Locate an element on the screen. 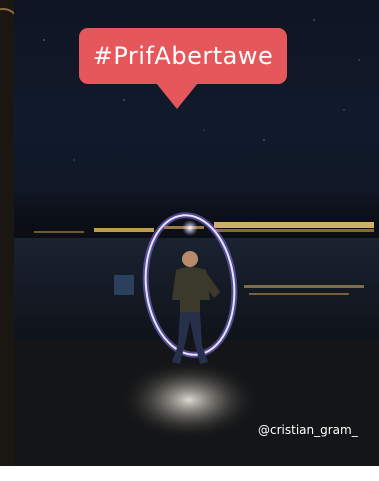 The height and width of the screenshot is (481, 379). hashtag-bubble: #PrifAbertawe is located at coordinates (183, 56).